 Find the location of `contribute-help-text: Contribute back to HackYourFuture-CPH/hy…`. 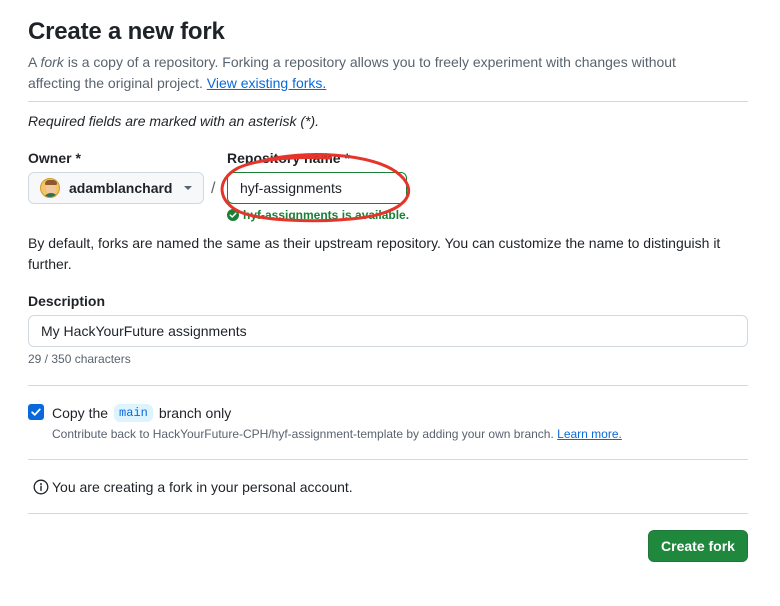

contribute-help-text: Contribute back to HackYourFuture-CPH/hy… is located at coordinates (337, 434).